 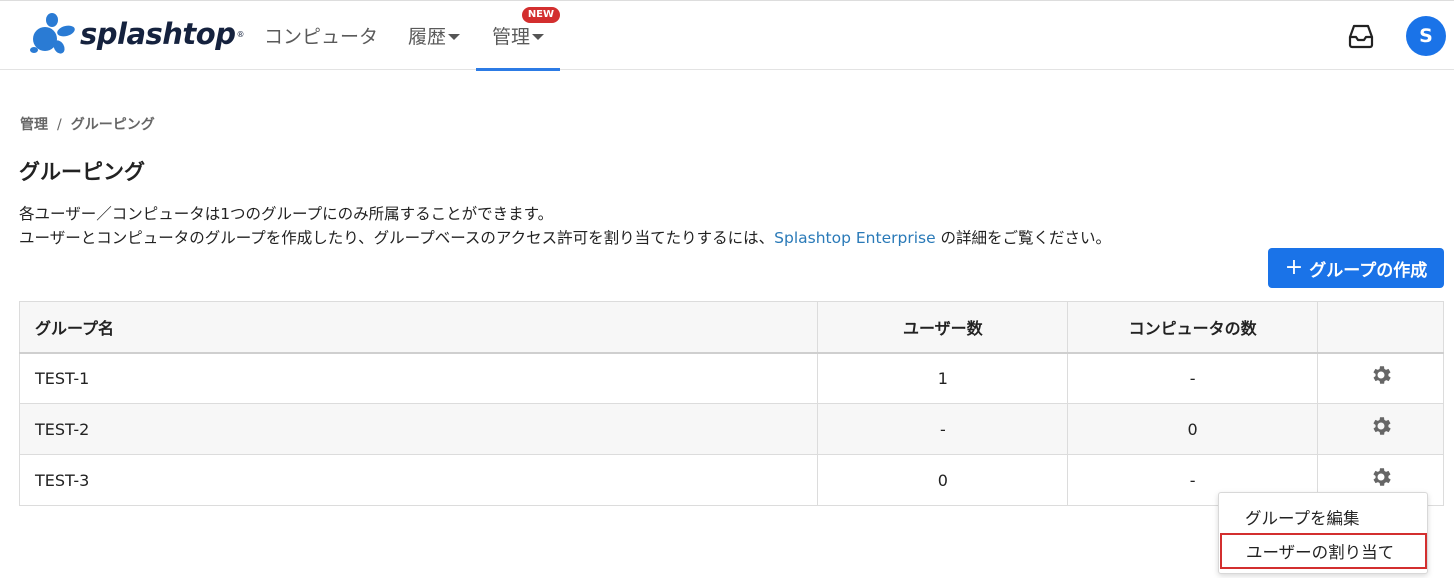 What do you see at coordinates (1323, 517) in the screenshot?
I see `menu-item-edit-group: グループを編集` at bounding box center [1323, 517].